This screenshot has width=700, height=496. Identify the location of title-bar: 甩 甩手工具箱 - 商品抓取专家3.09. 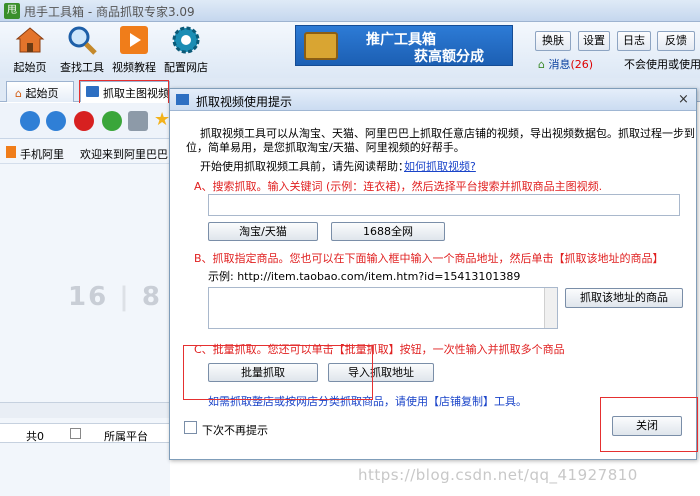
(350, 11).